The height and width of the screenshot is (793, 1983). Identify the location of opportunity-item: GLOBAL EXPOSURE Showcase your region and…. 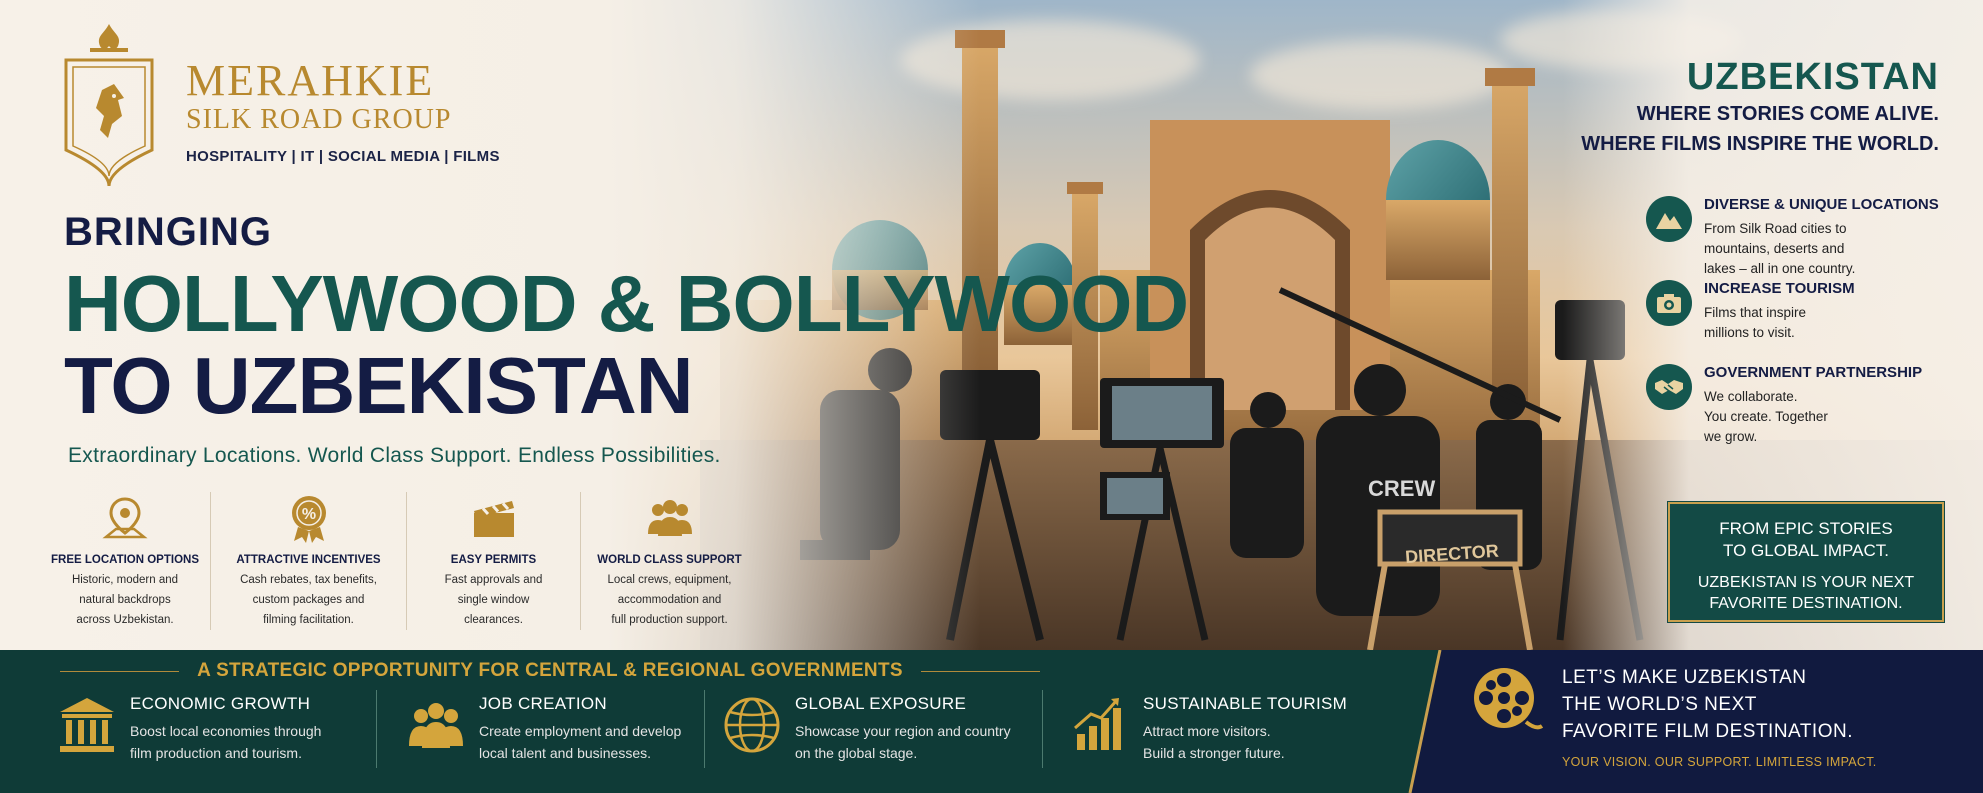
(873, 729).